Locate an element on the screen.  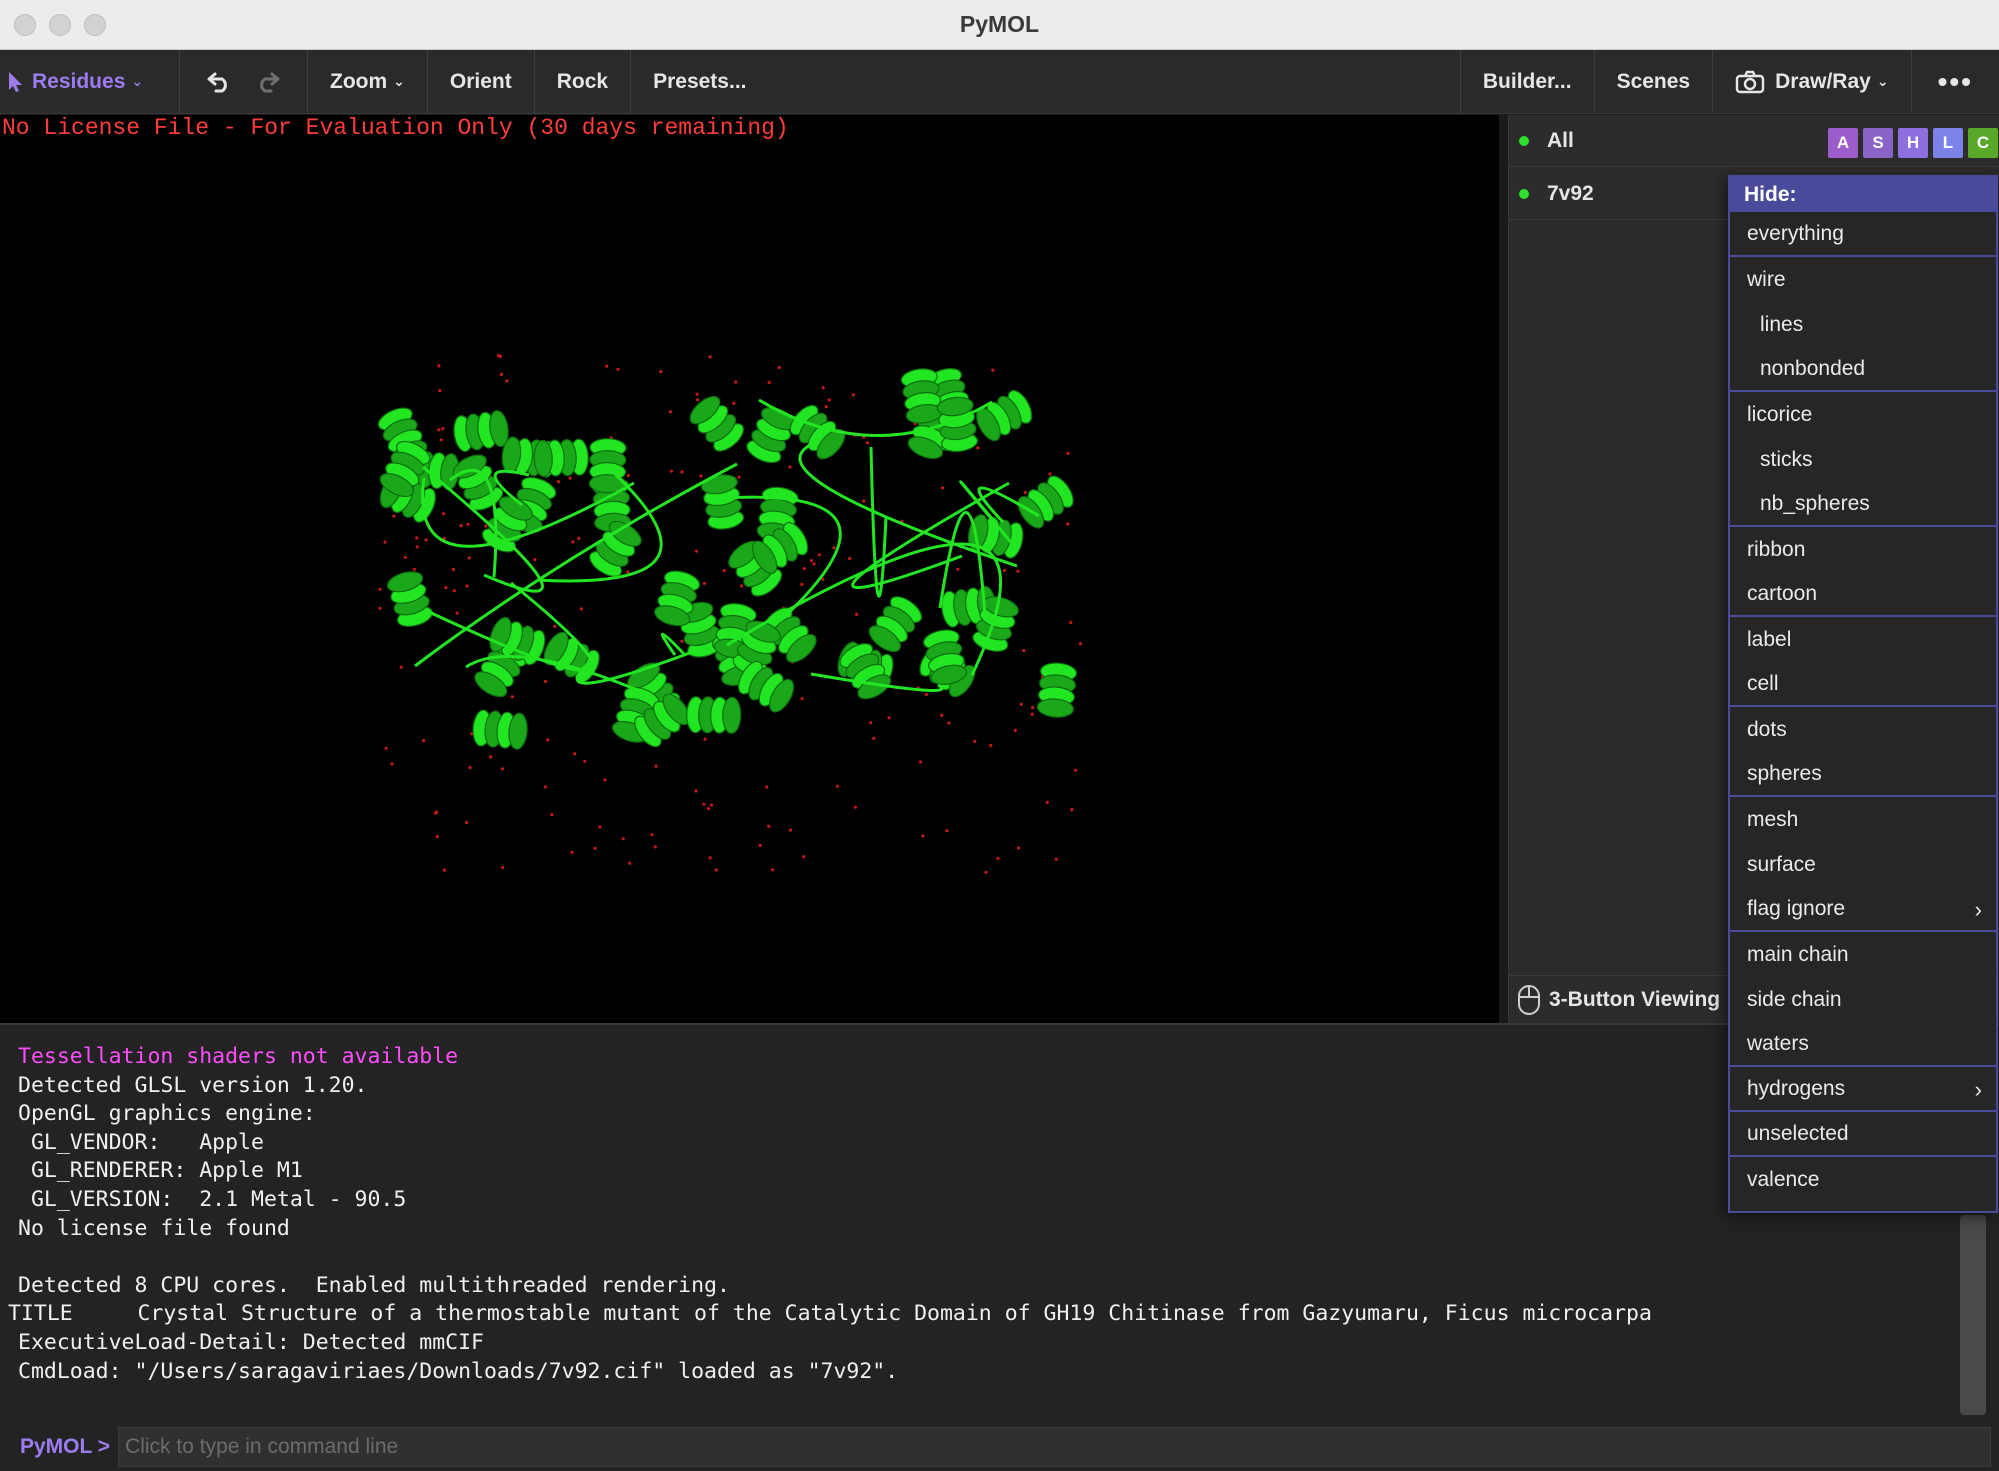
ashlc-buttons: A S H L C is located at coordinates (1913, 143).